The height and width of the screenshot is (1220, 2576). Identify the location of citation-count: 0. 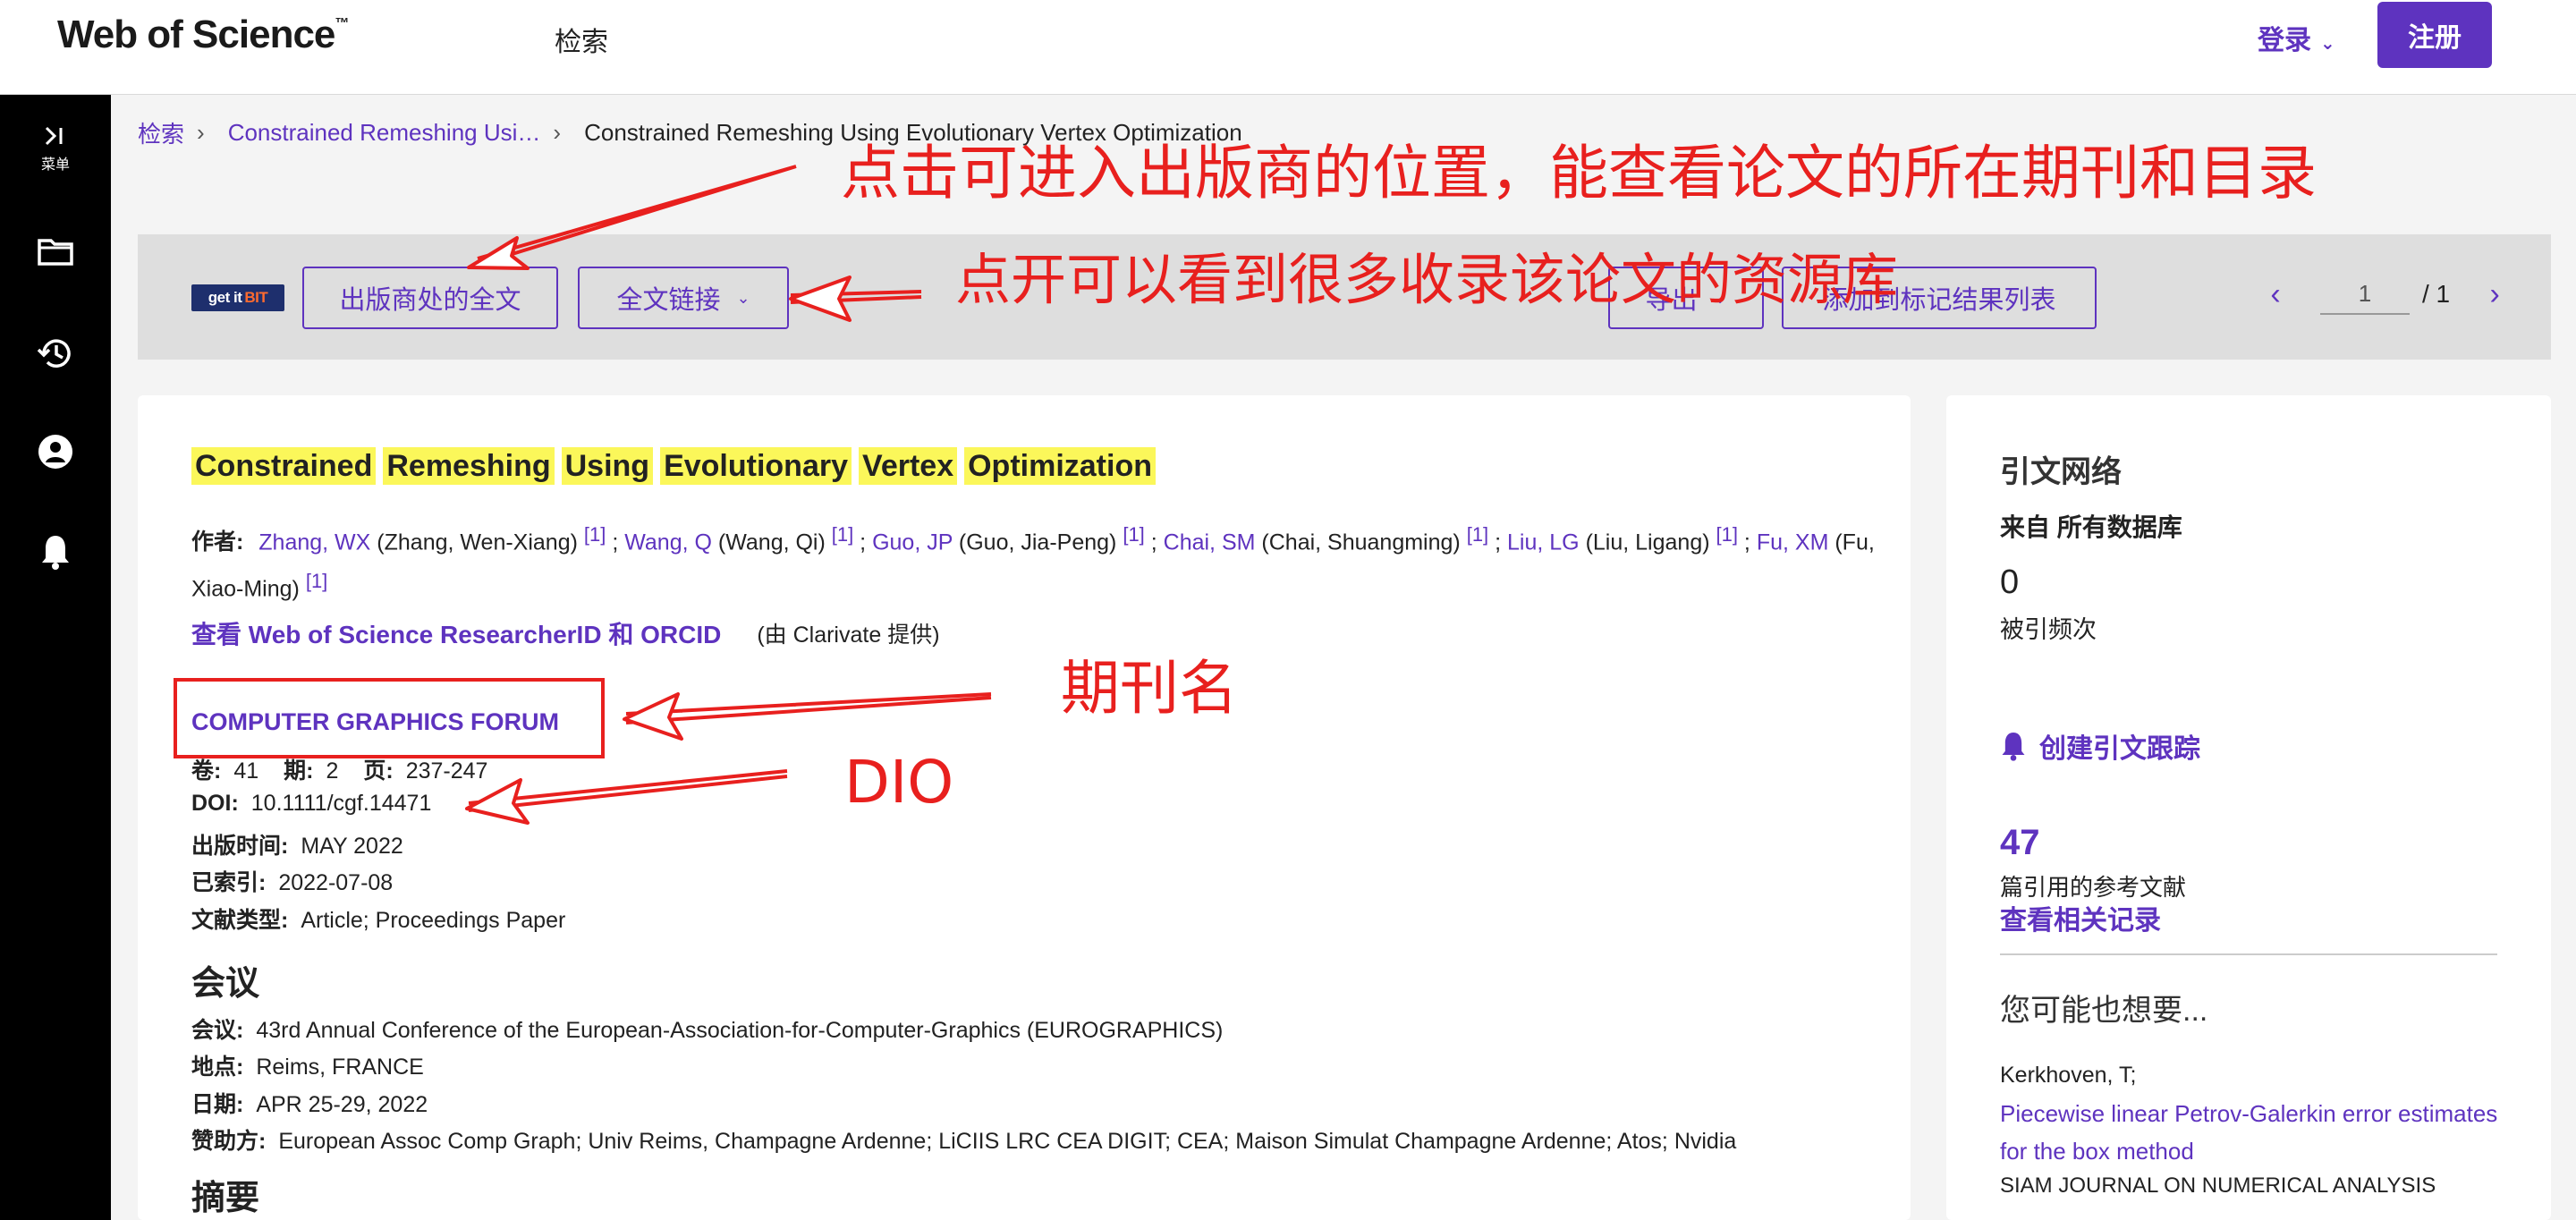
(2010, 582).